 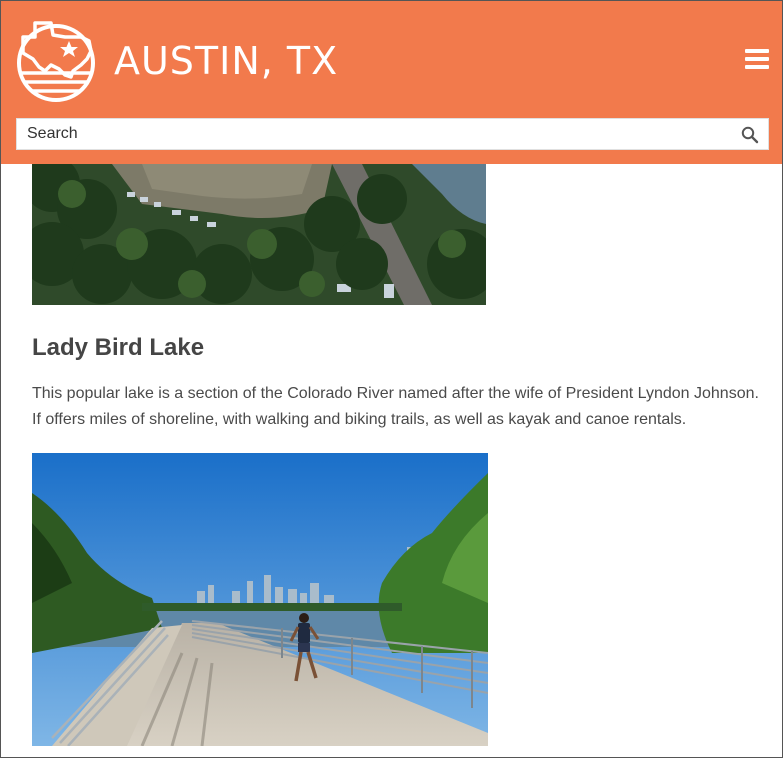 What do you see at coordinates (226, 61) in the screenshot?
I see `site-title: AUSTIN, TX` at bounding box center [226, 61].